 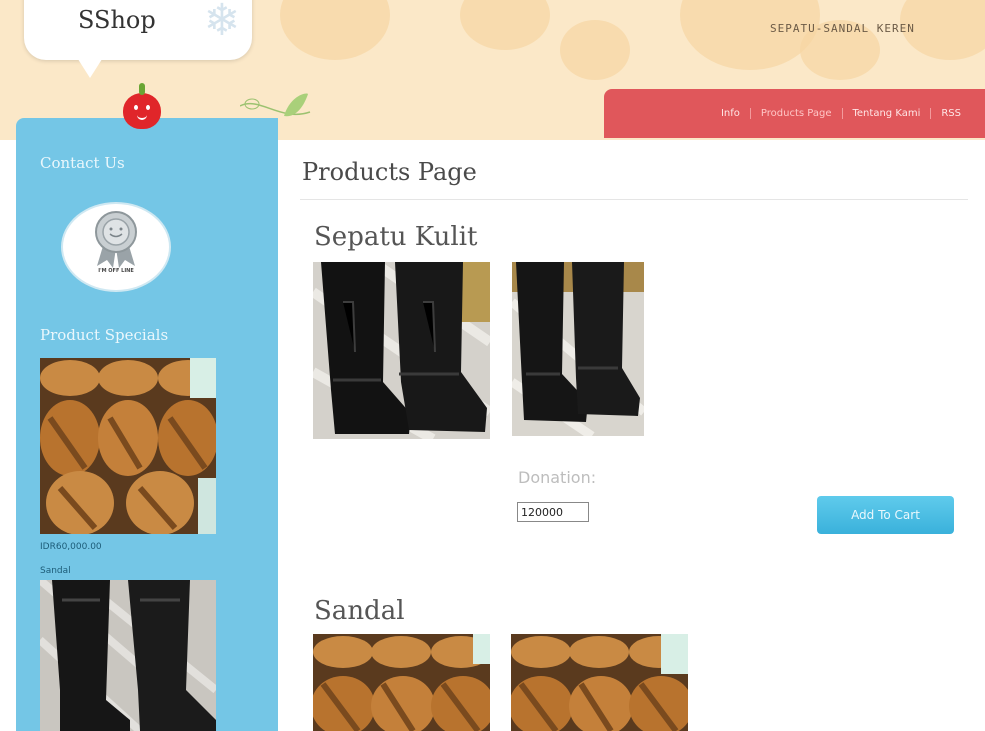 I want to click on logo-bubble: ❄ SShop, so click(x=138, y=30).